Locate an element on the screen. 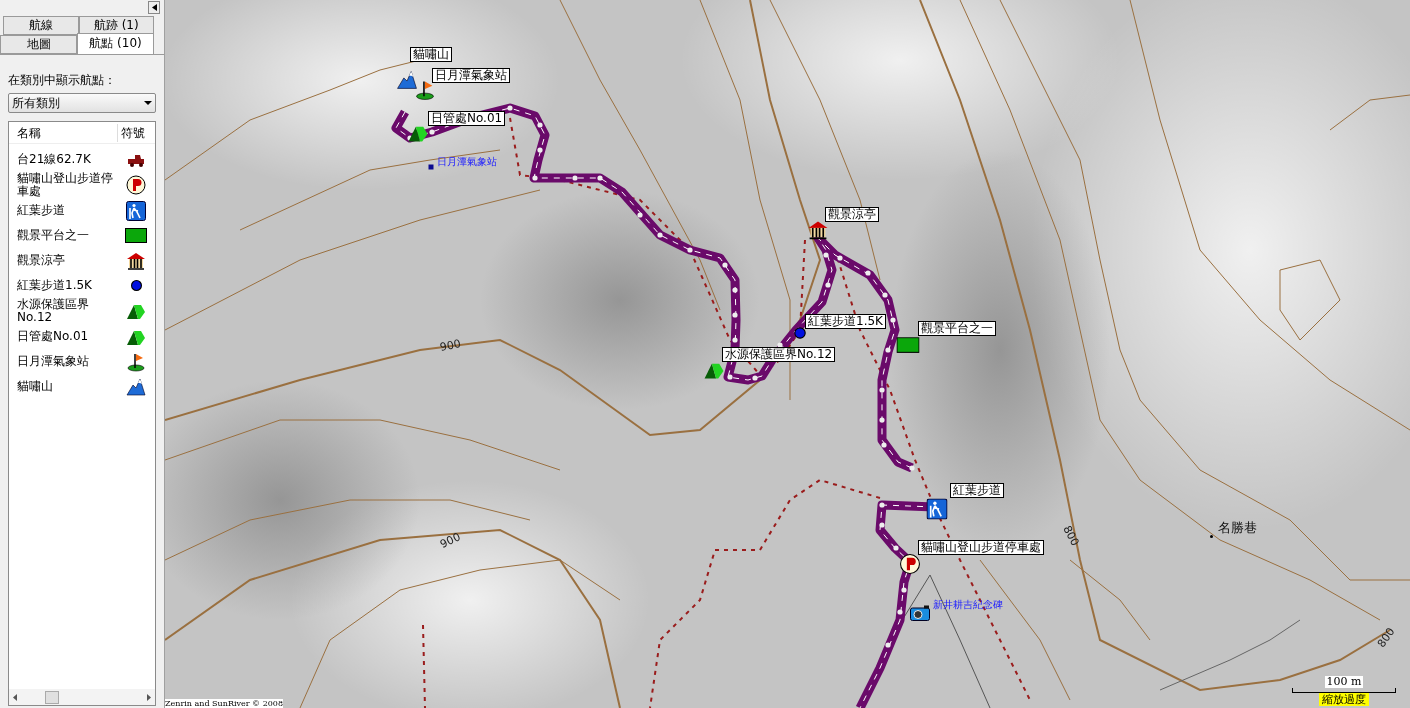 Image resolution: width=1410 pixels, height=708 pixels. waypoint-label: 貓嘯山登山步道停車處 is located at coordinates (981, 547).